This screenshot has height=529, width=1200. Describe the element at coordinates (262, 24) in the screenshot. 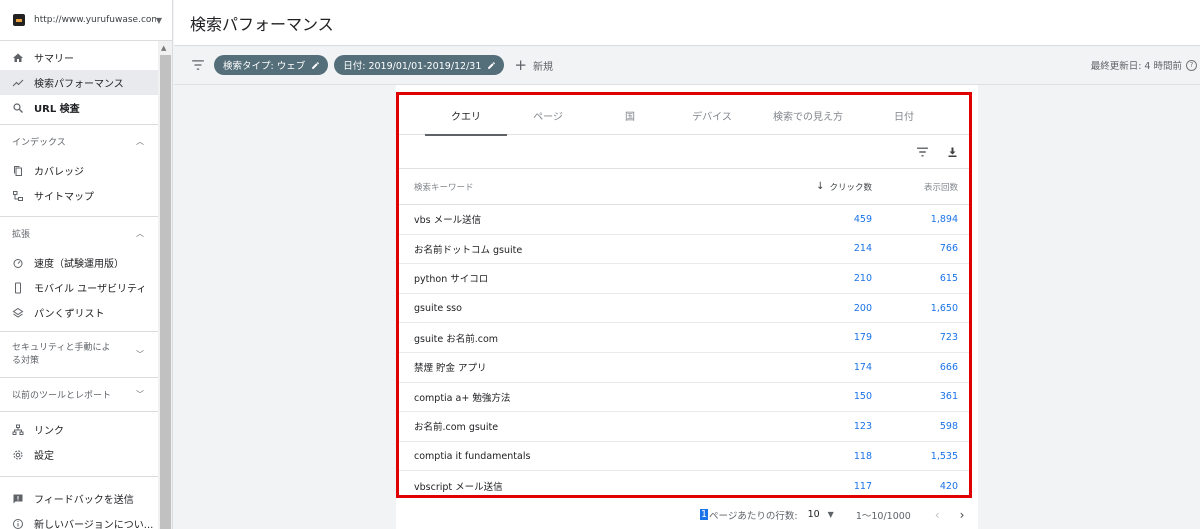

I see `page-title: 検索パフォーマンス` at that location.